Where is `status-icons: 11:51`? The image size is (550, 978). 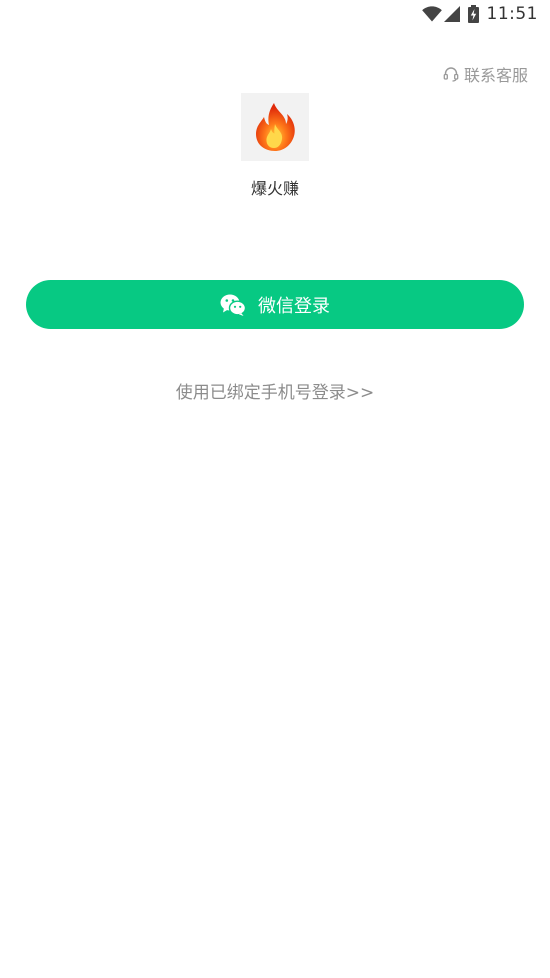
status-icons: 11:51 is located at coordinates (480, 14).